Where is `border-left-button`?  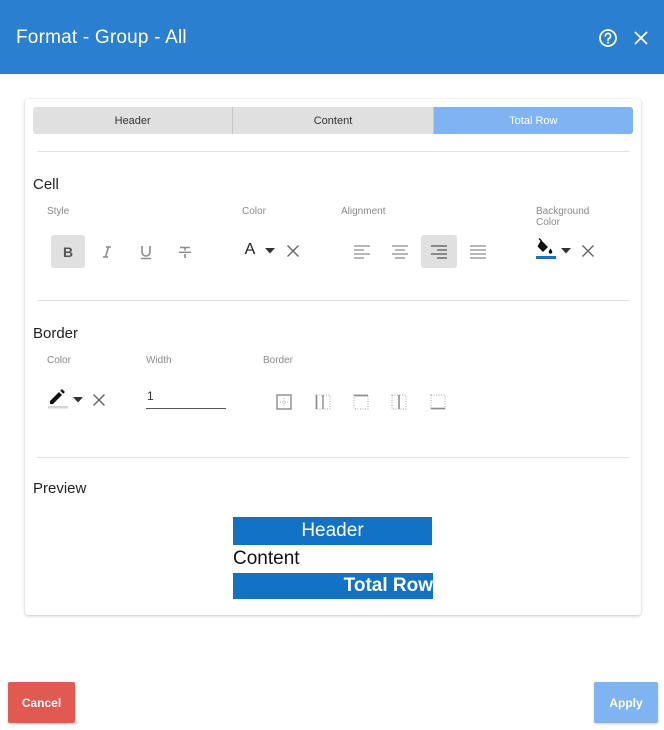 border-left-button is located at coordinates (323, 401).